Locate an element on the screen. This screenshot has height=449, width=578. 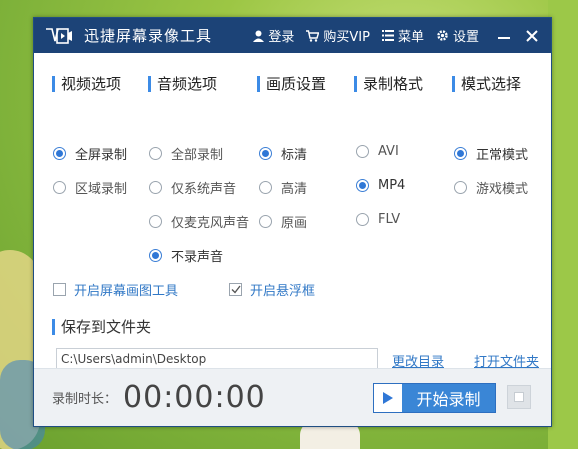
radio-audio-system: 仅系统声音 is located at coordinates (192, 187).